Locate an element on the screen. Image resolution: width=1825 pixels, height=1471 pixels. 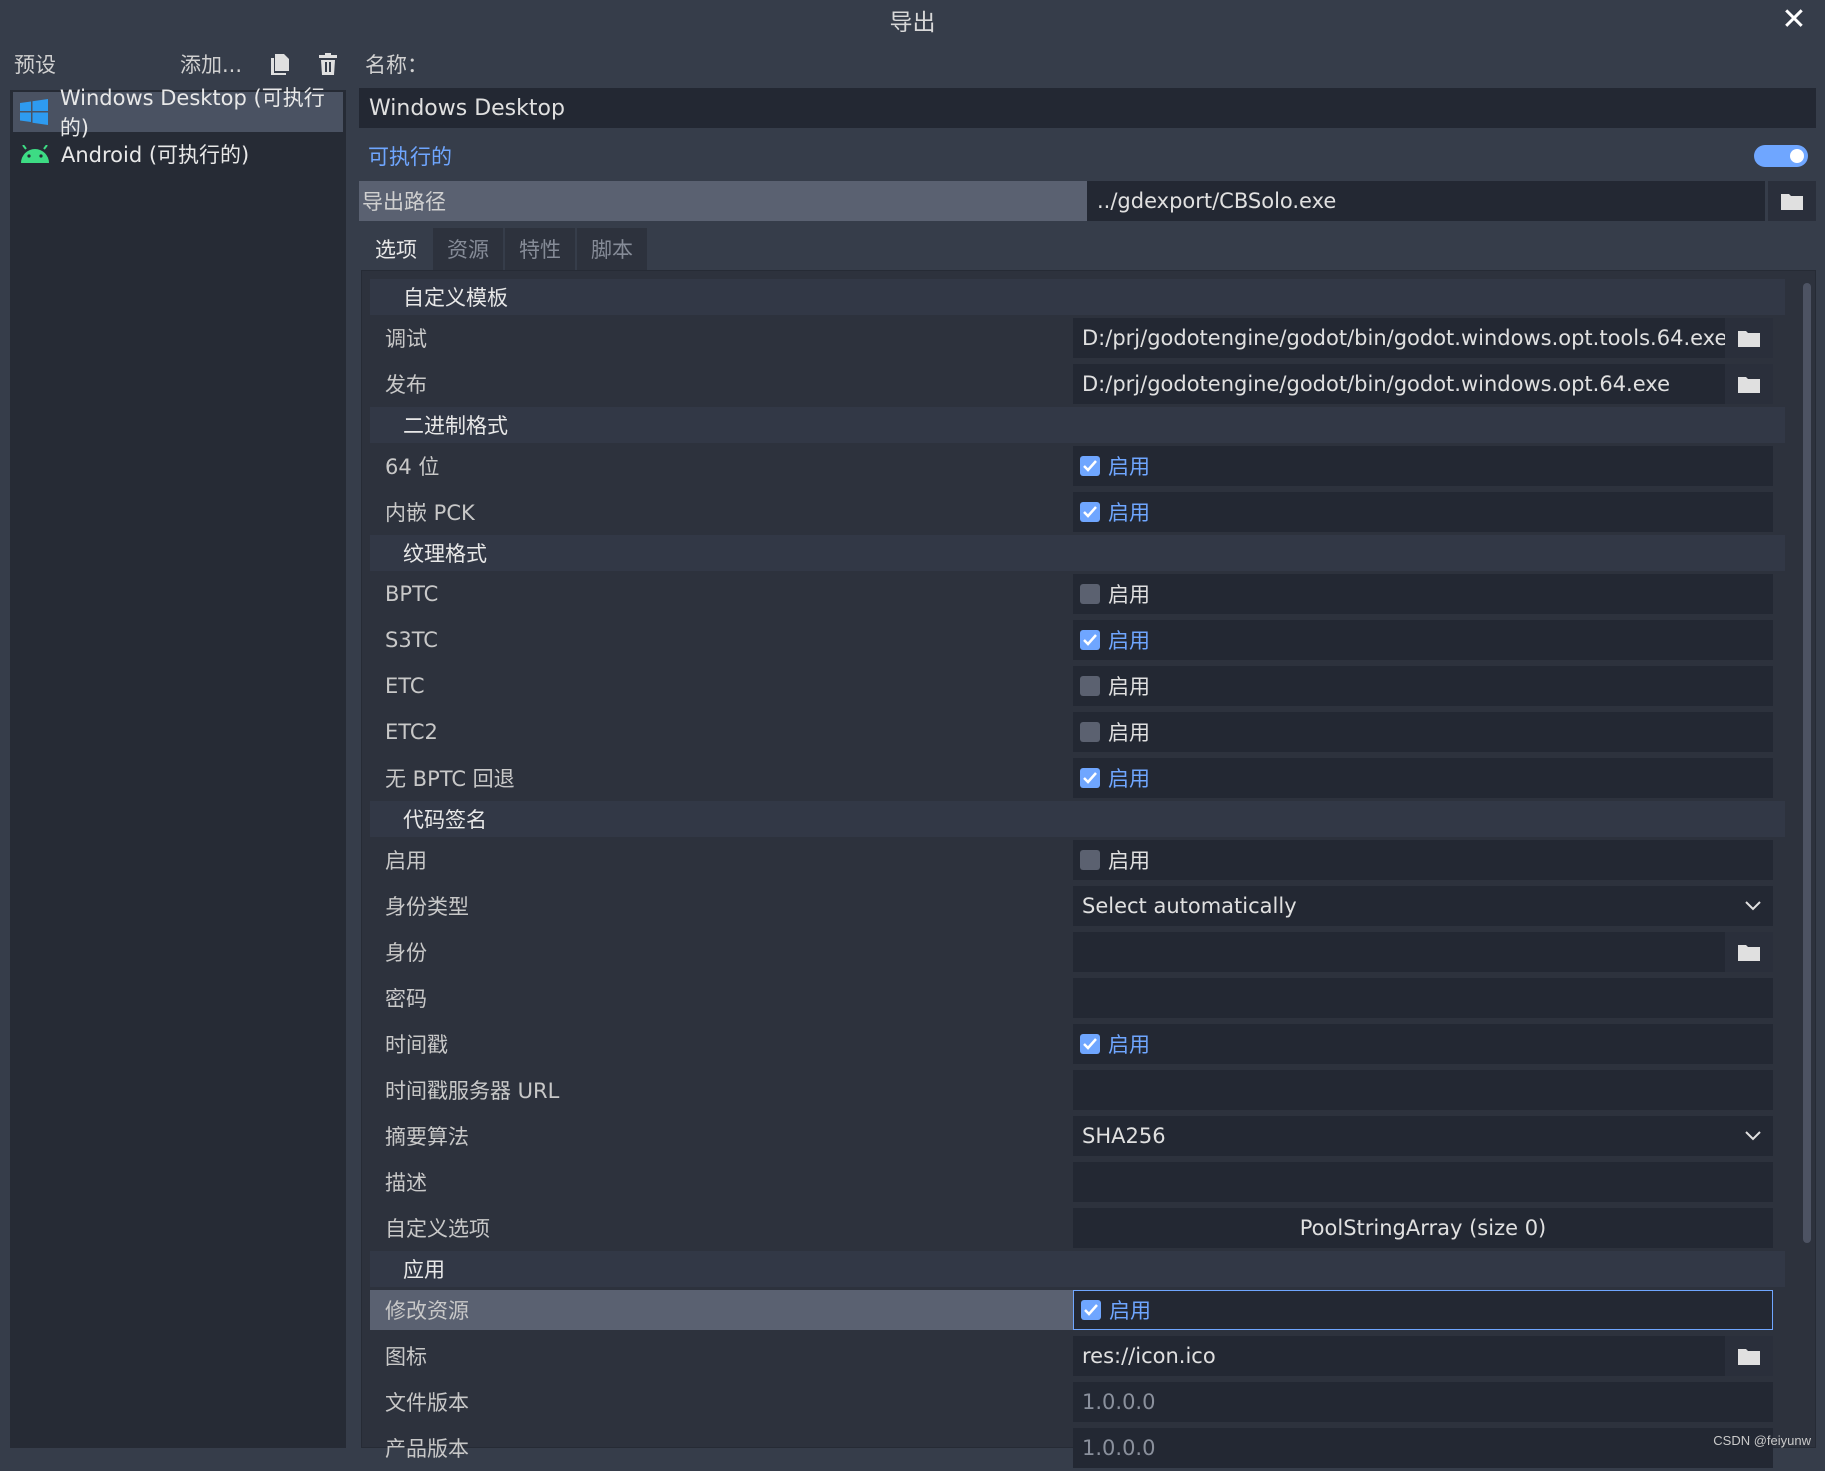
export-path-field: ../gdexport/CBSolo.exe is located at coordinates (1426, 201).